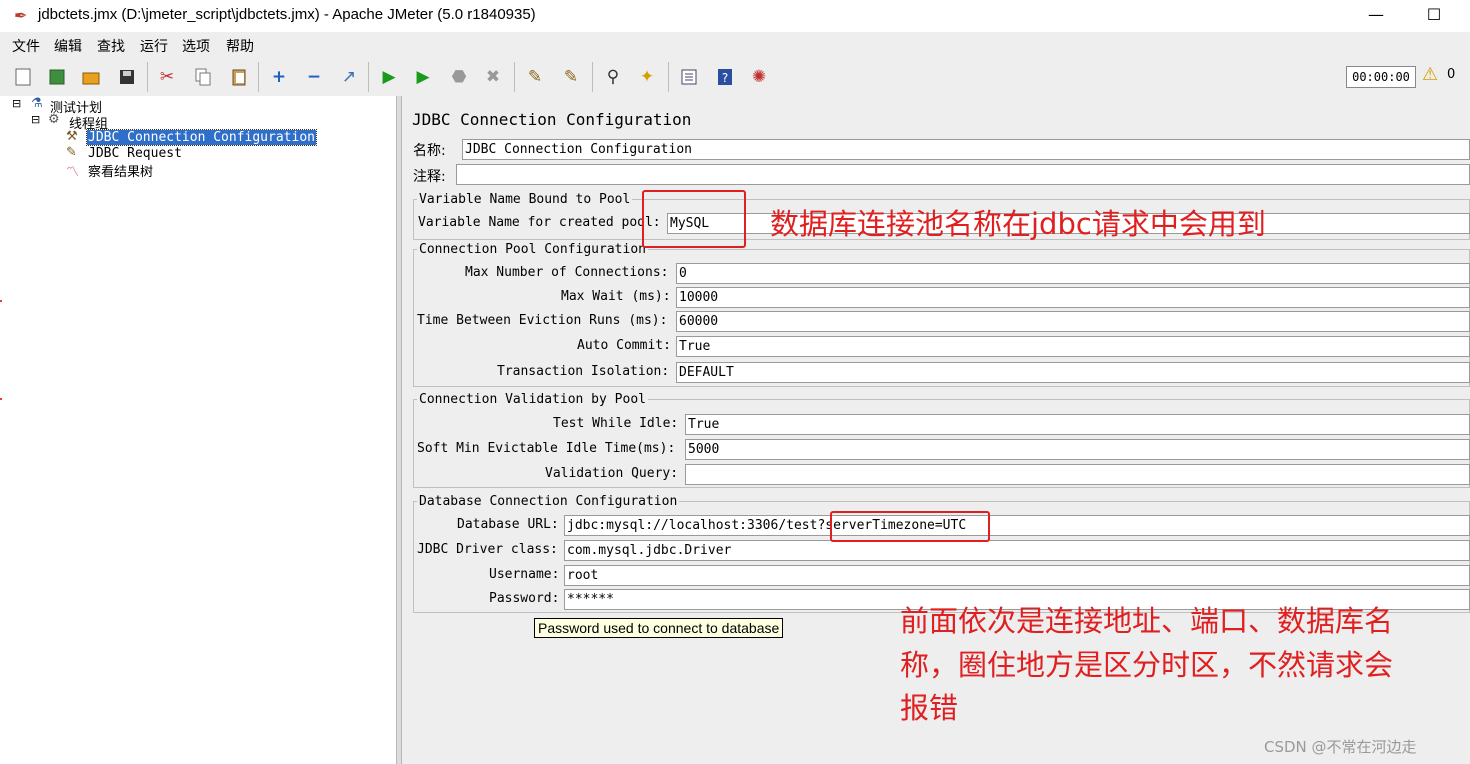 The image size is (1470, 764). What do you see at coordinates (1073, 321) in the screenshot?
I see `eviction-runs-input: 60000` at bounding box center [1073, 321].